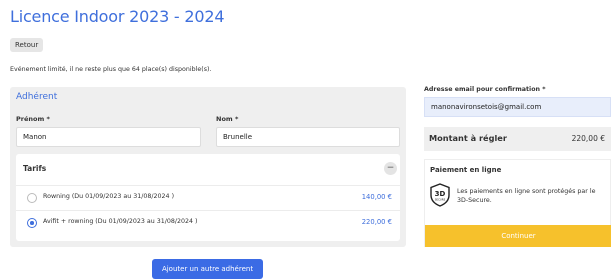 The width and height of the screenshot is (611, 279). Describe the element at coordinates (485, 89) in the screenshot. I see `email-label: Adresse email pour confirmation *` at that location.